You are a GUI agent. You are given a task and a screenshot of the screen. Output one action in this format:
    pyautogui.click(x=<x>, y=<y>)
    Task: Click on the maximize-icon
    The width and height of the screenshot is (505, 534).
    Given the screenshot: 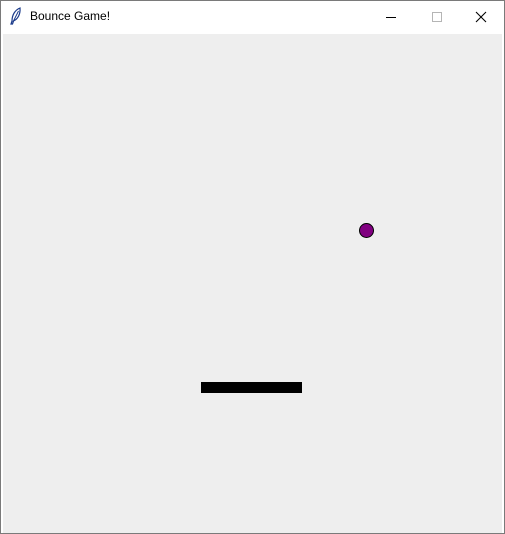 What is the action you would take?
    pyautogui.click(x=437, y=16)
    